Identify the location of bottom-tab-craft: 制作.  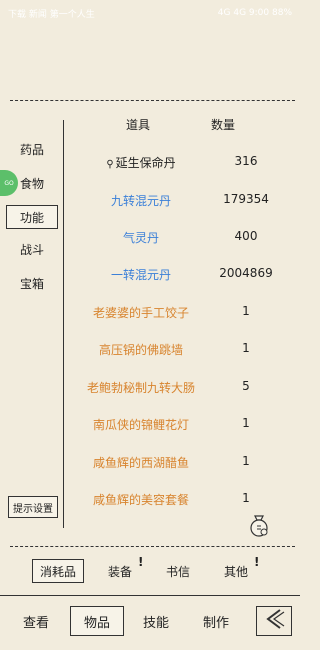
(216, 621).